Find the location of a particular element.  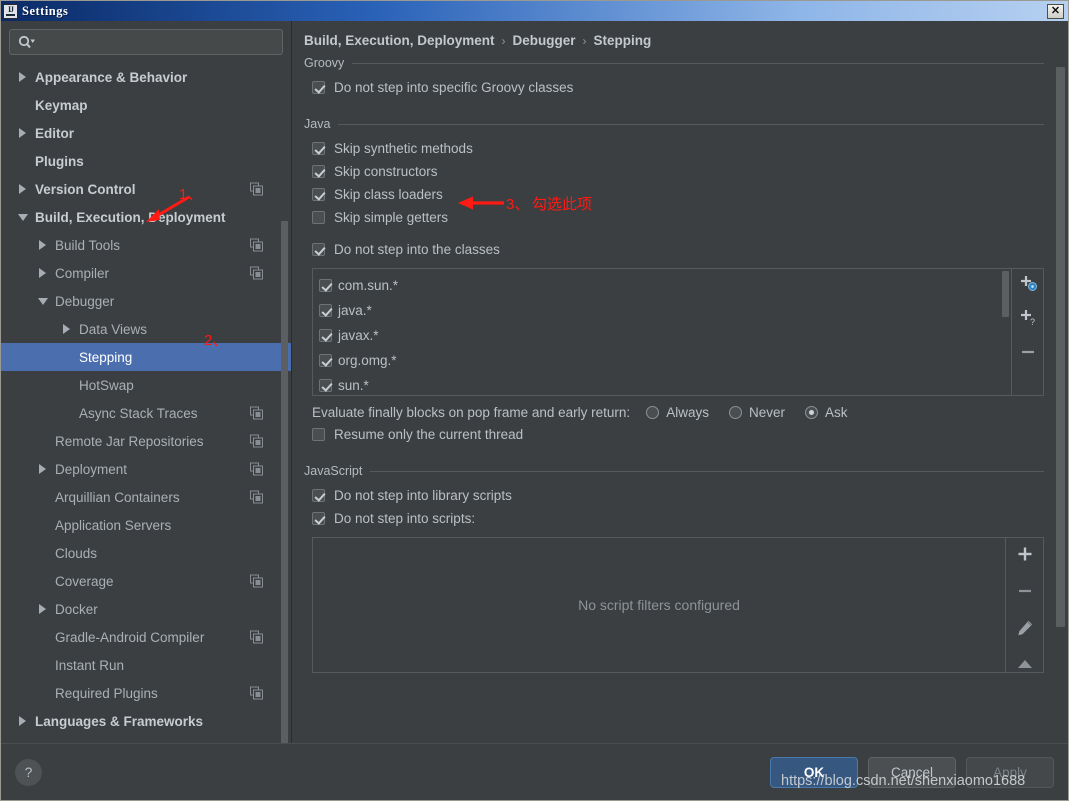

class-filters-list: com.sun.* java.* javax.* org.omg.* sun.* is located at coordinates (678, 332).